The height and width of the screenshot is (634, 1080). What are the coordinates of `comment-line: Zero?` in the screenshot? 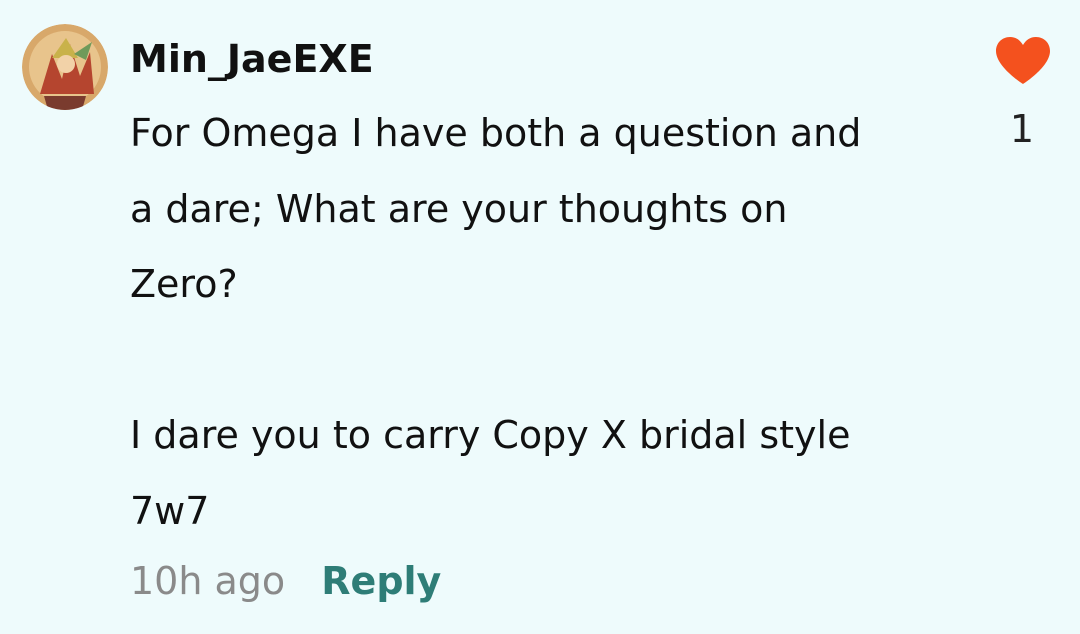 It's located at (184, 284).